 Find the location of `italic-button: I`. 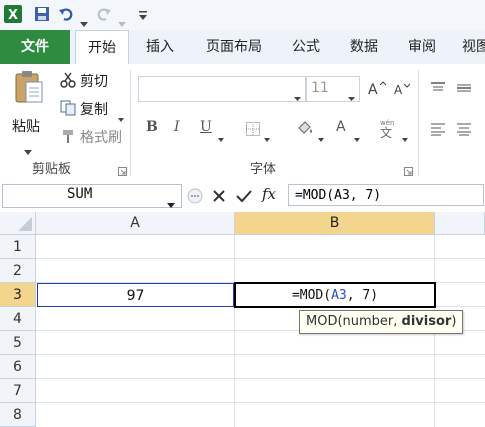

italic-button: I is located at coordinates (177, 127).